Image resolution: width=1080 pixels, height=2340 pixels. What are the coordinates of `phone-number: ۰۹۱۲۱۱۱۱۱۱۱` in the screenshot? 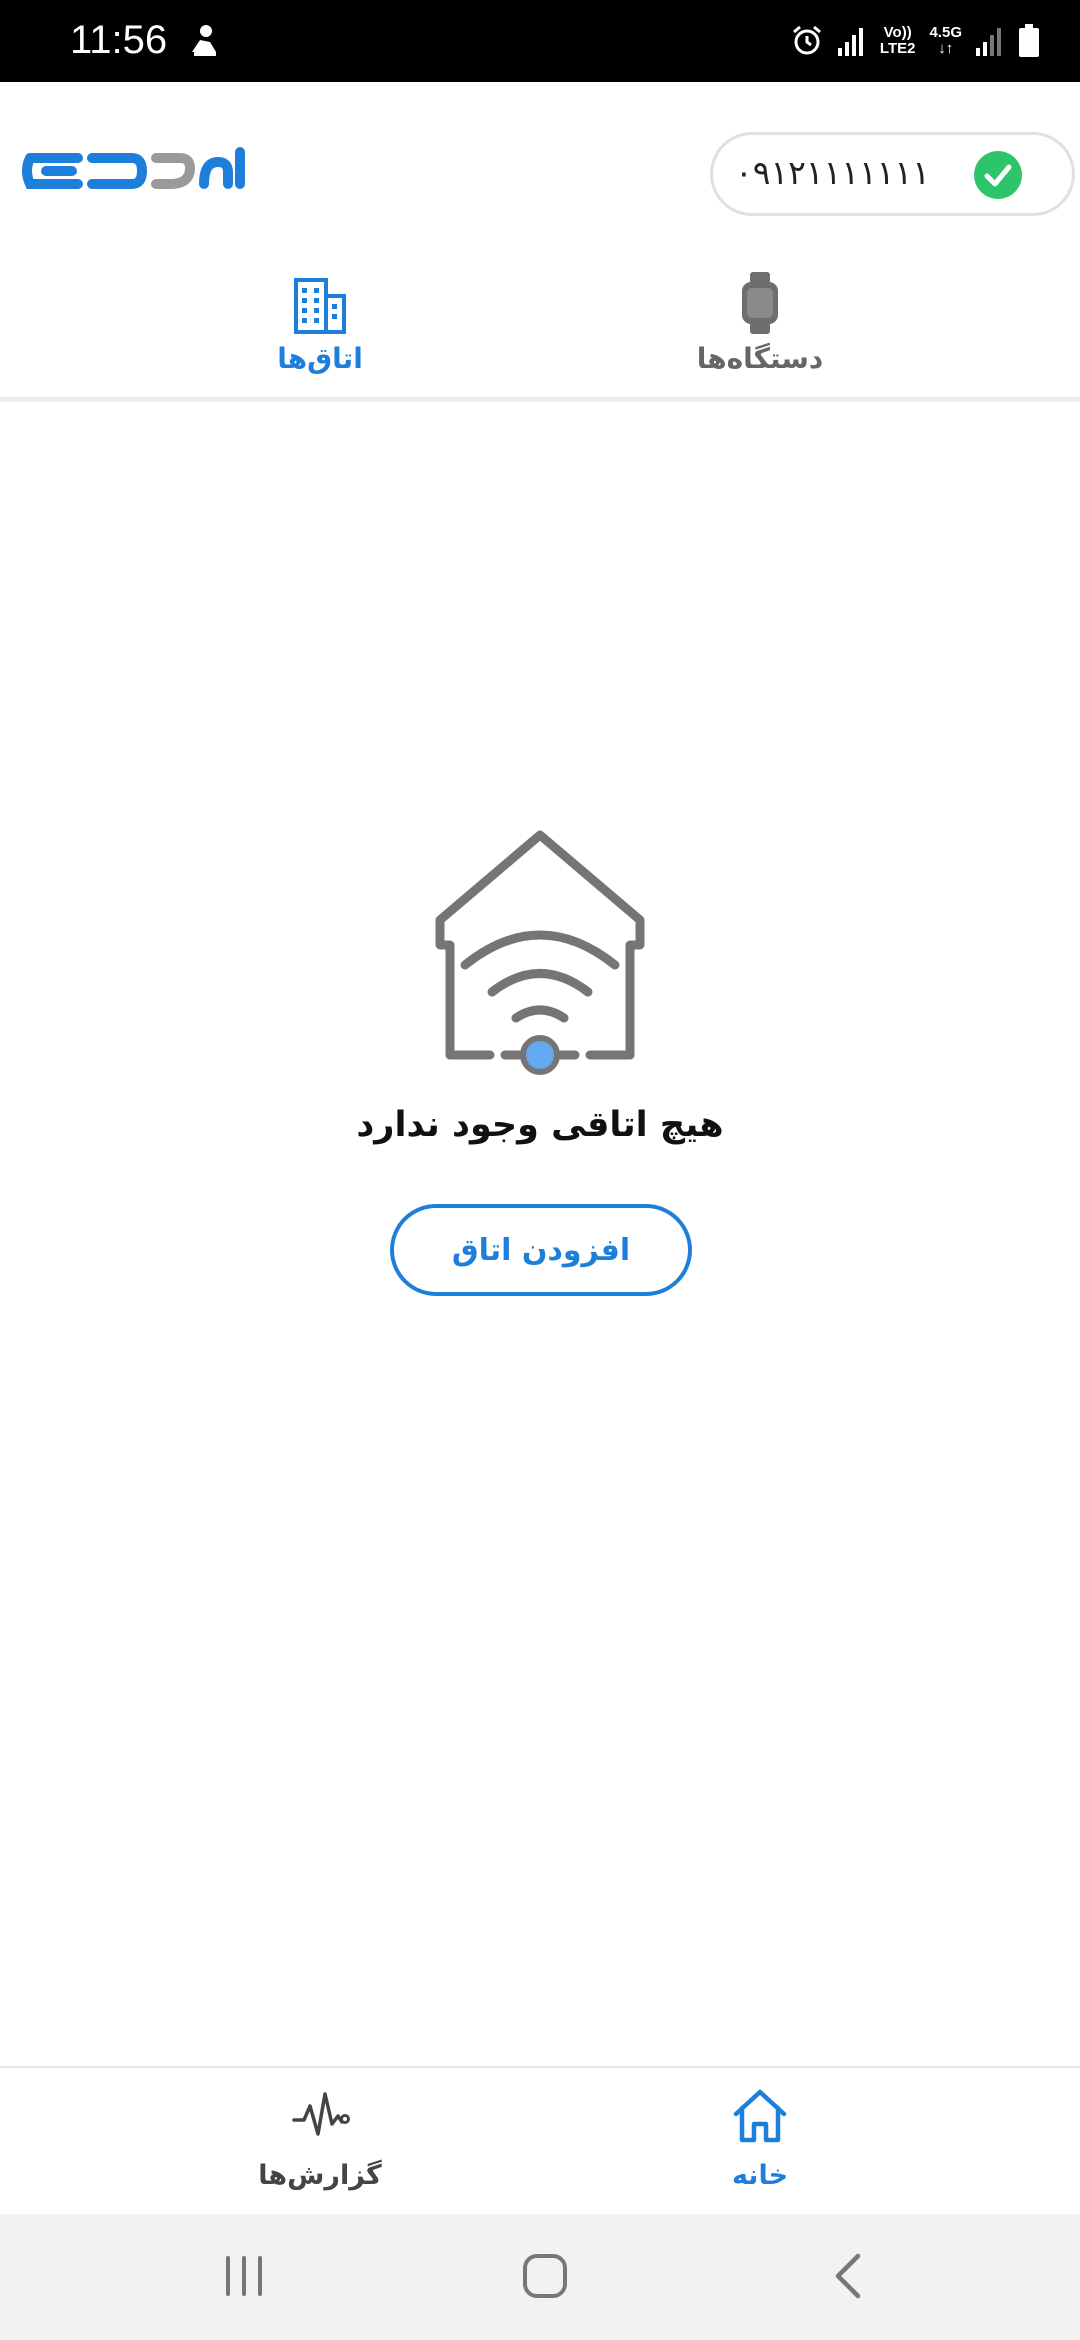 It's located at (832, 172).